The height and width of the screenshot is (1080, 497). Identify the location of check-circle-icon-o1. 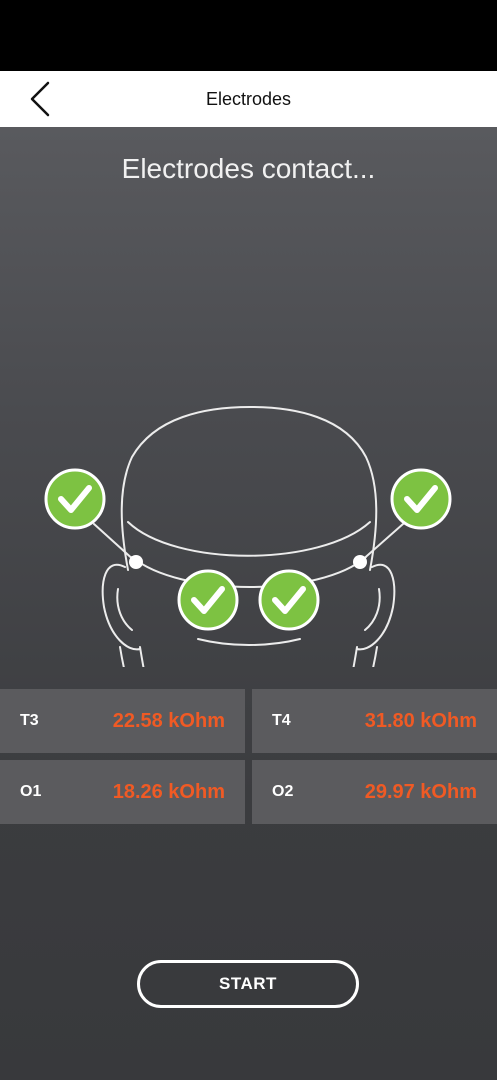
(208, 600).